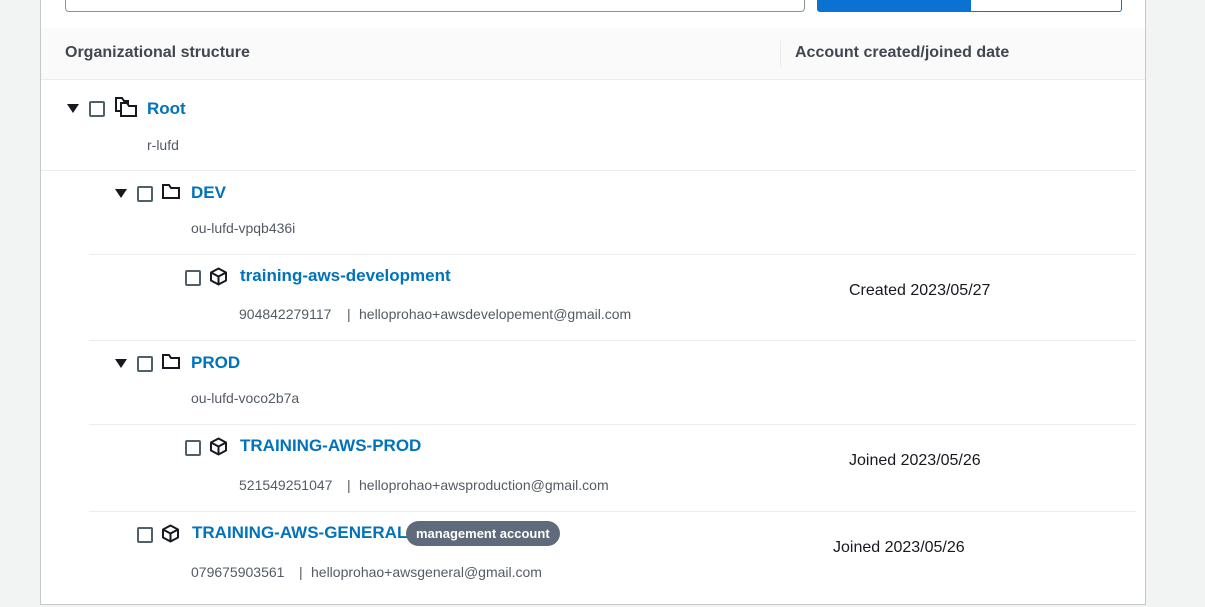 The height and width of the screenshot is (607, 1205). Describe the element at coordinates (920, 290) in the screenshot. I see `dev-account-date: Created 2023/05/27` at that location.